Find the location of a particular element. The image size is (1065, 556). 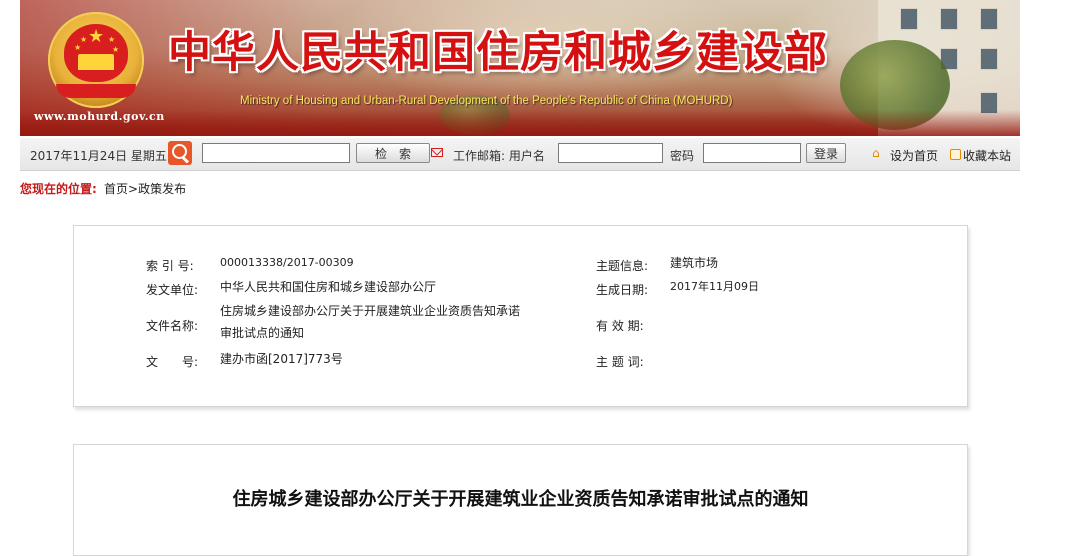

filename-label: 文件名称: is located at coordinates (172, 326).